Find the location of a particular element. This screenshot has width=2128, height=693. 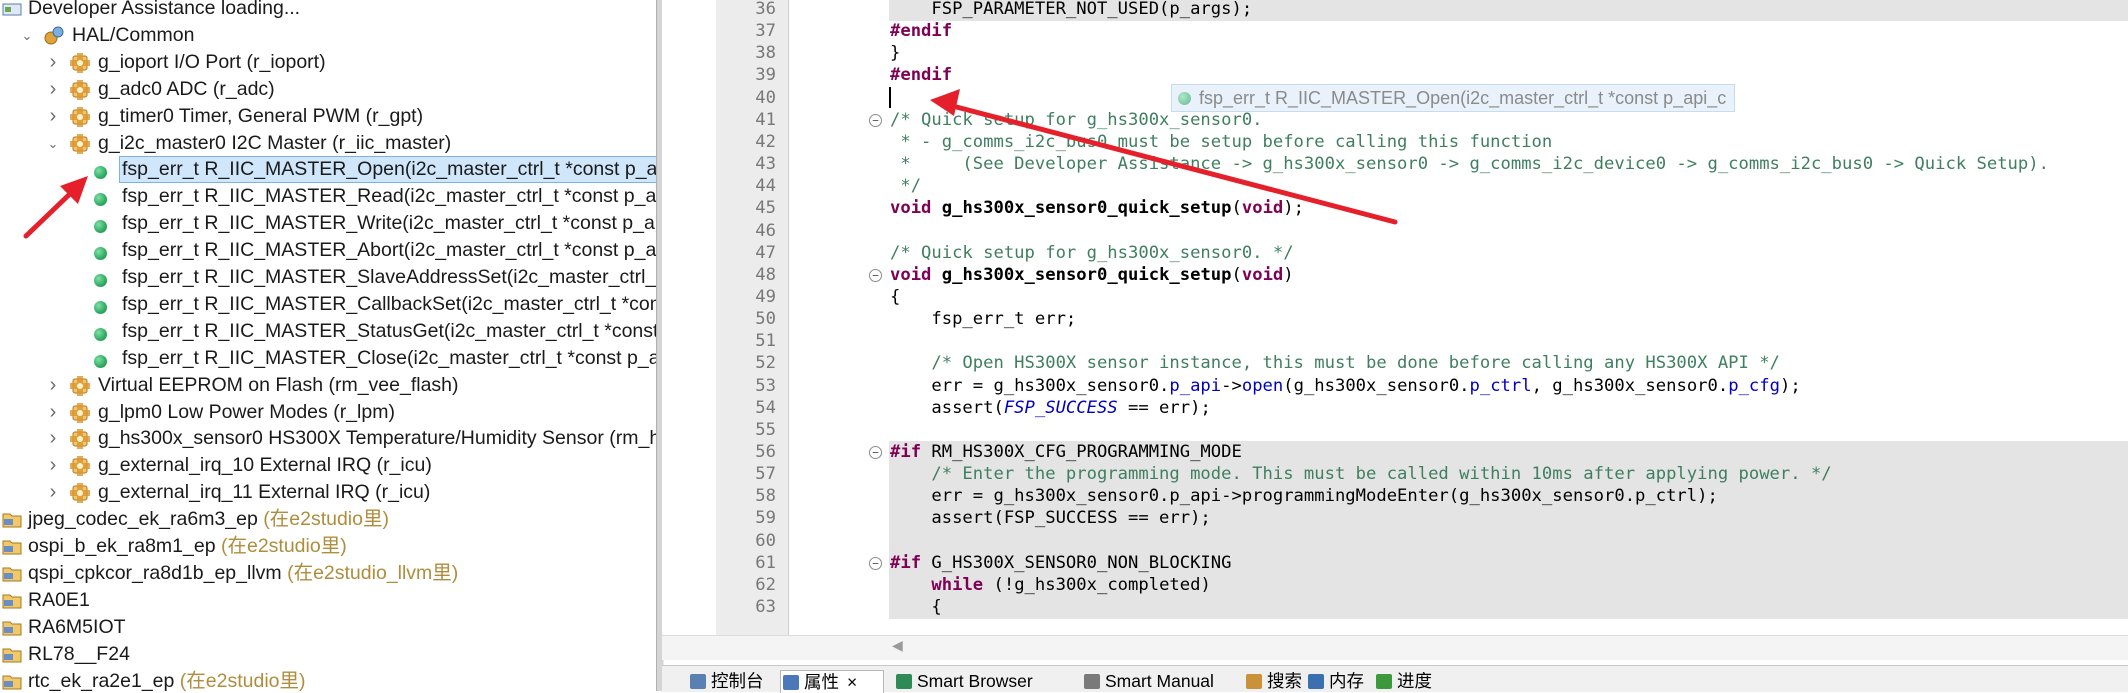

line-number: 61 is located at coordinates (765, 562).